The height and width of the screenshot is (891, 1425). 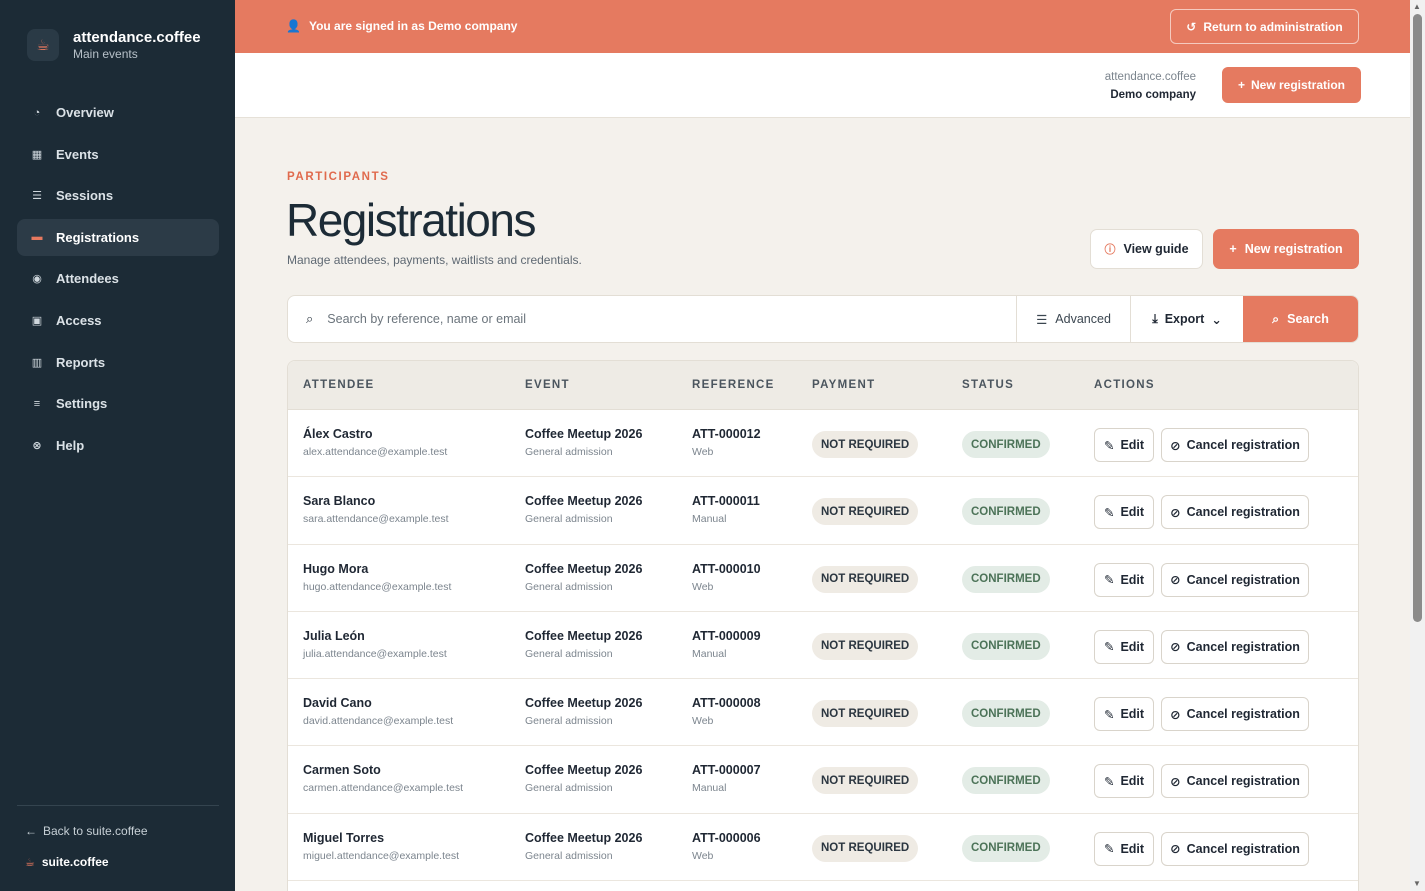 What do you see at coordinates (733, 385) in the screenshot?
I see `column-header-reference: REFERENCE` at bounding box center [733, 385].